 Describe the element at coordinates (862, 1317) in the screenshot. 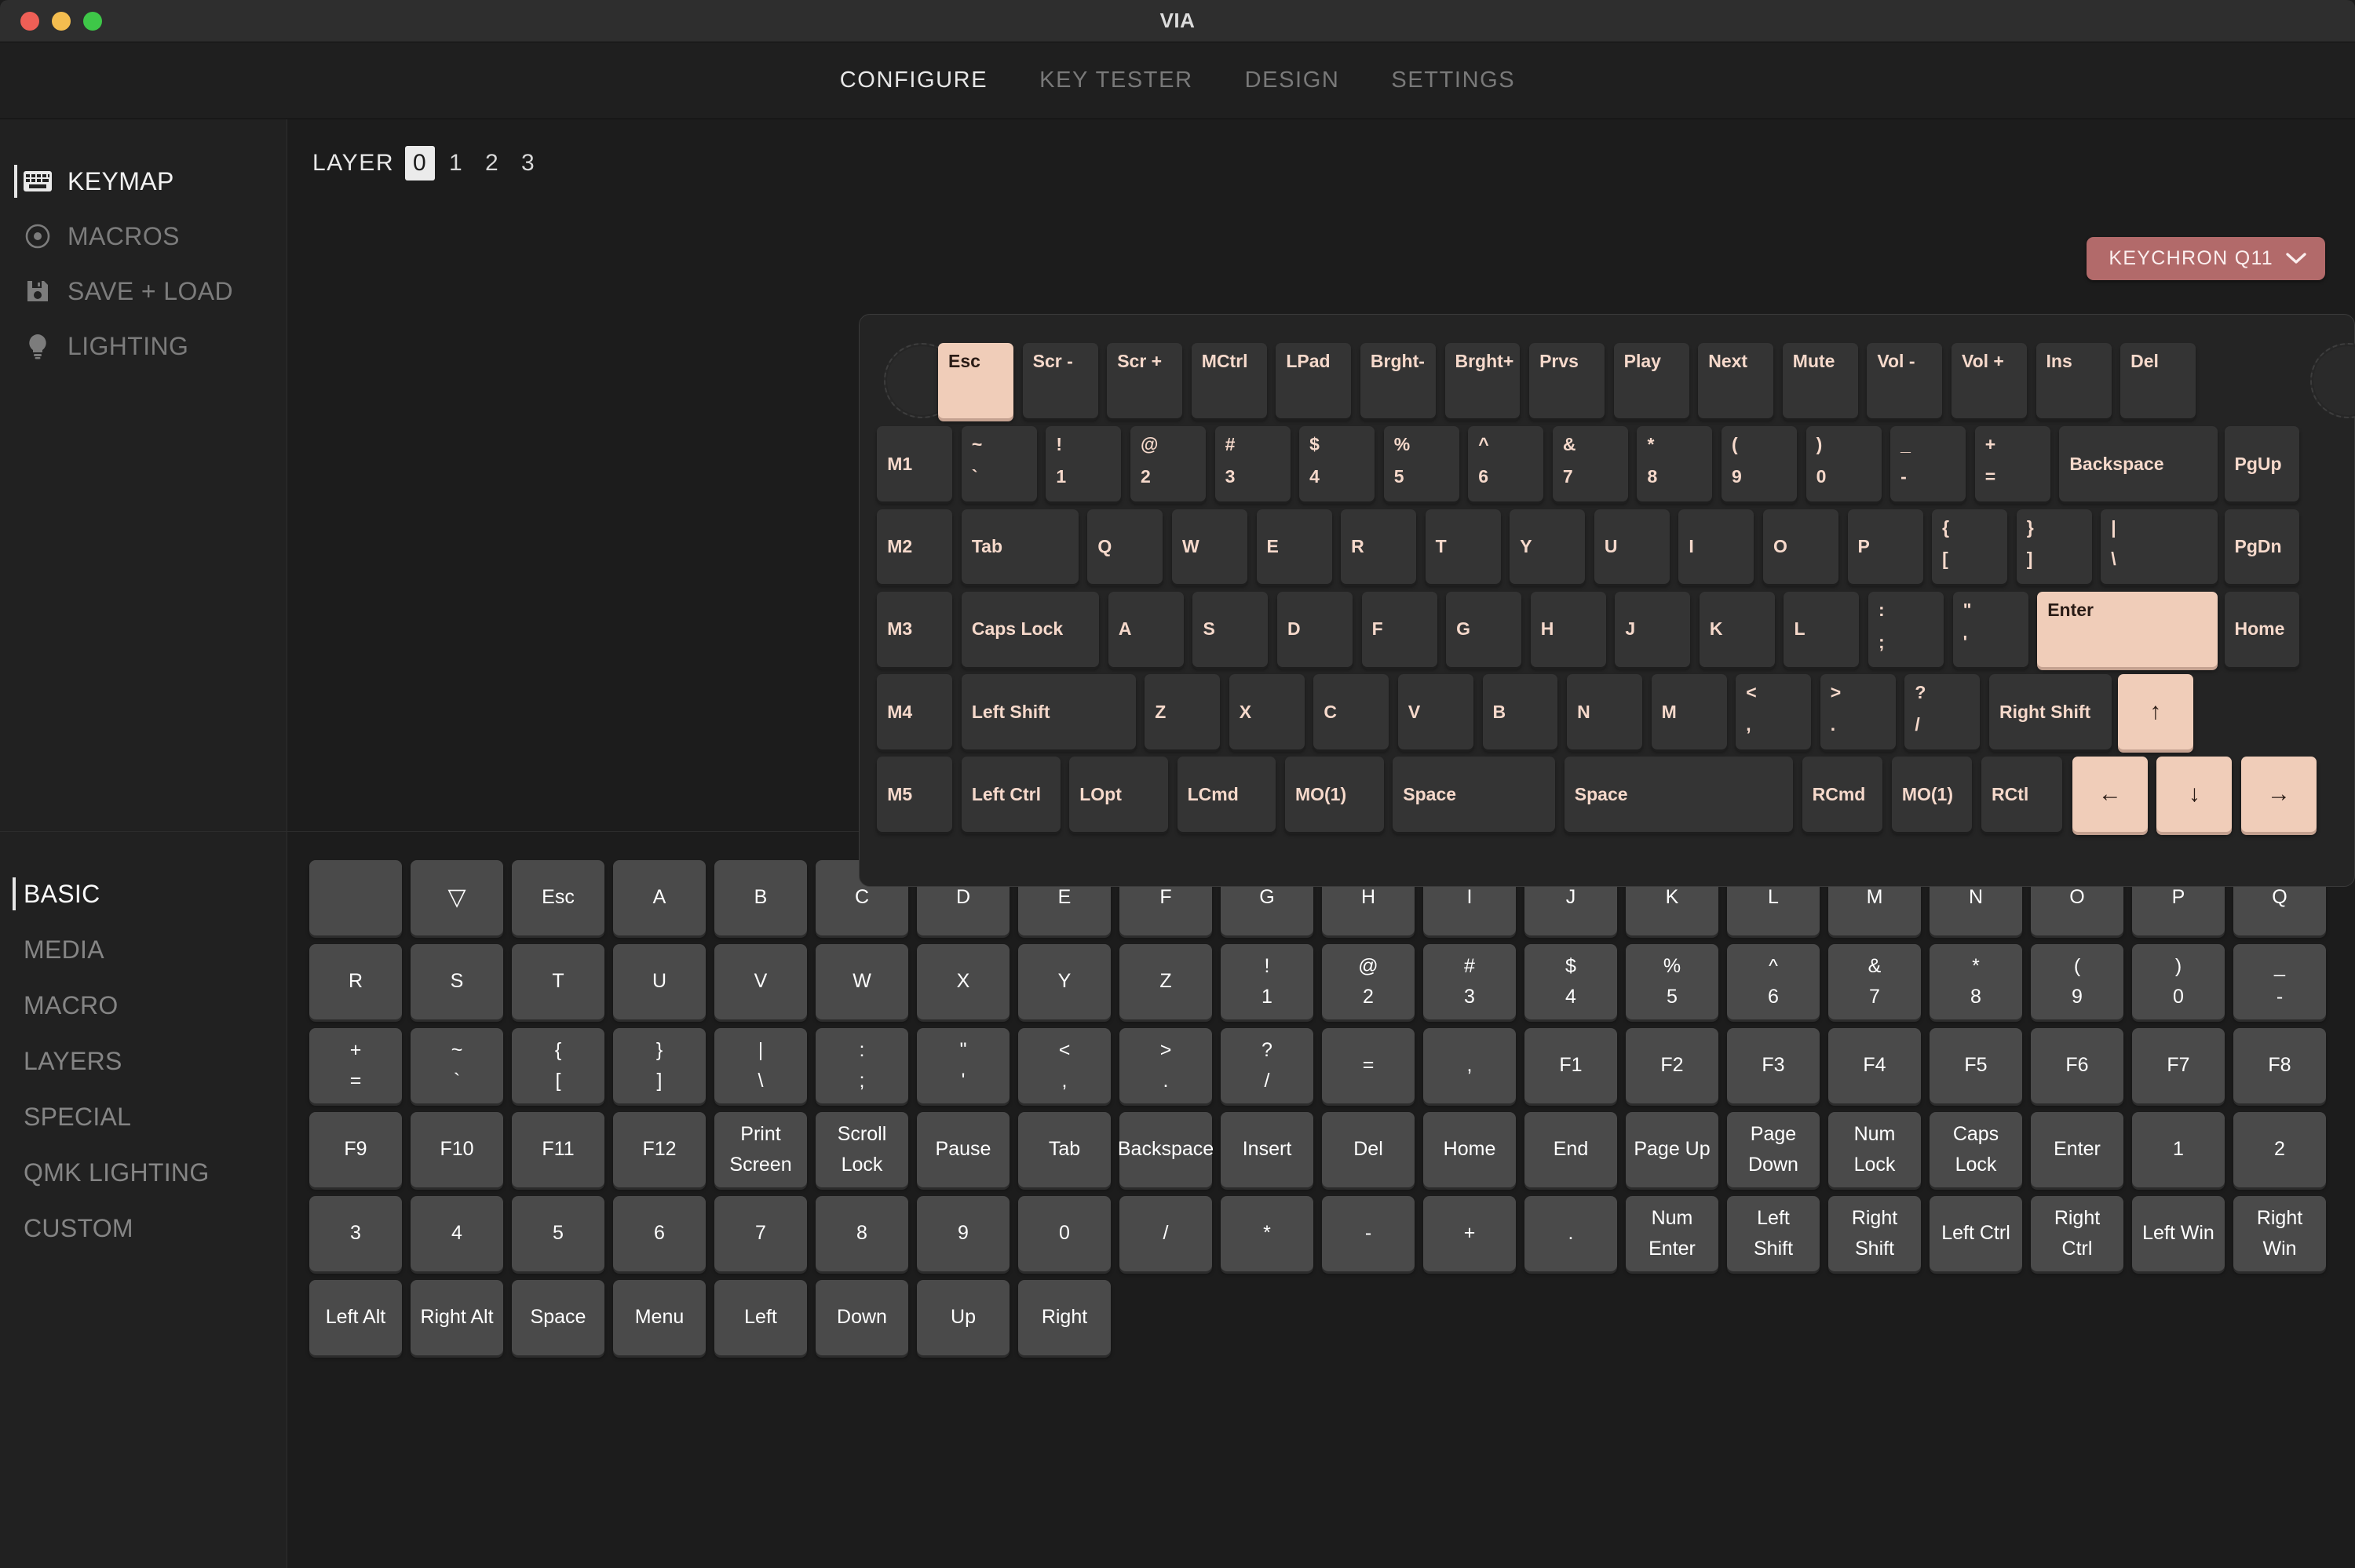

I see `keycode-down: Down` at that location.